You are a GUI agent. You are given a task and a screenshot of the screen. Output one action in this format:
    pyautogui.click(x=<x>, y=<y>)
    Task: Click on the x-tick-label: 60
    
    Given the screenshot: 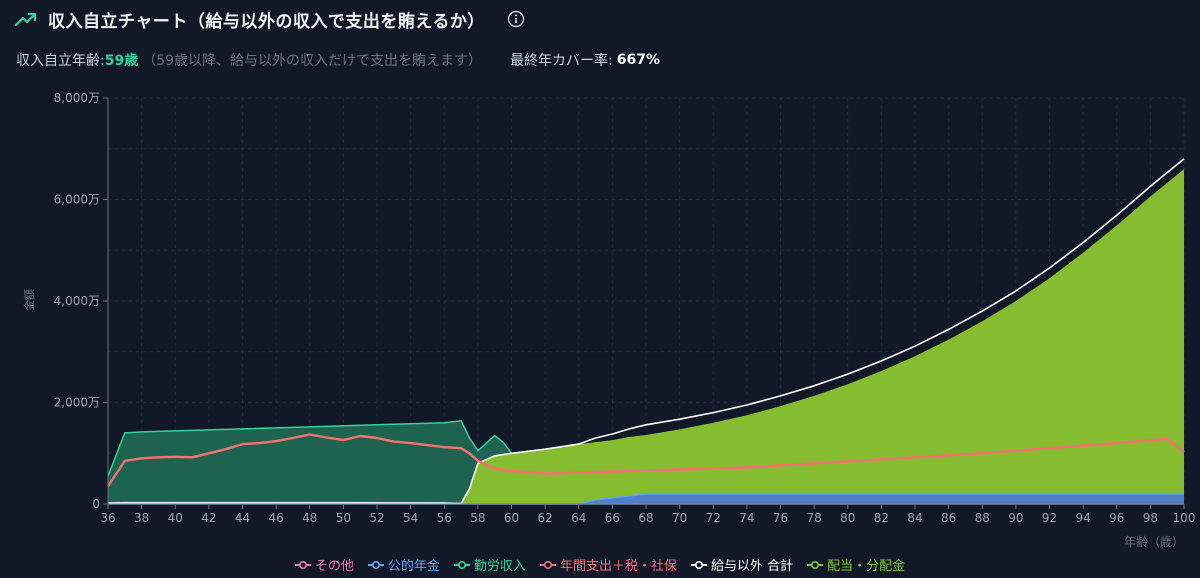 What is the action you would take?
    pyautogui.click(x=511, y=518)
    